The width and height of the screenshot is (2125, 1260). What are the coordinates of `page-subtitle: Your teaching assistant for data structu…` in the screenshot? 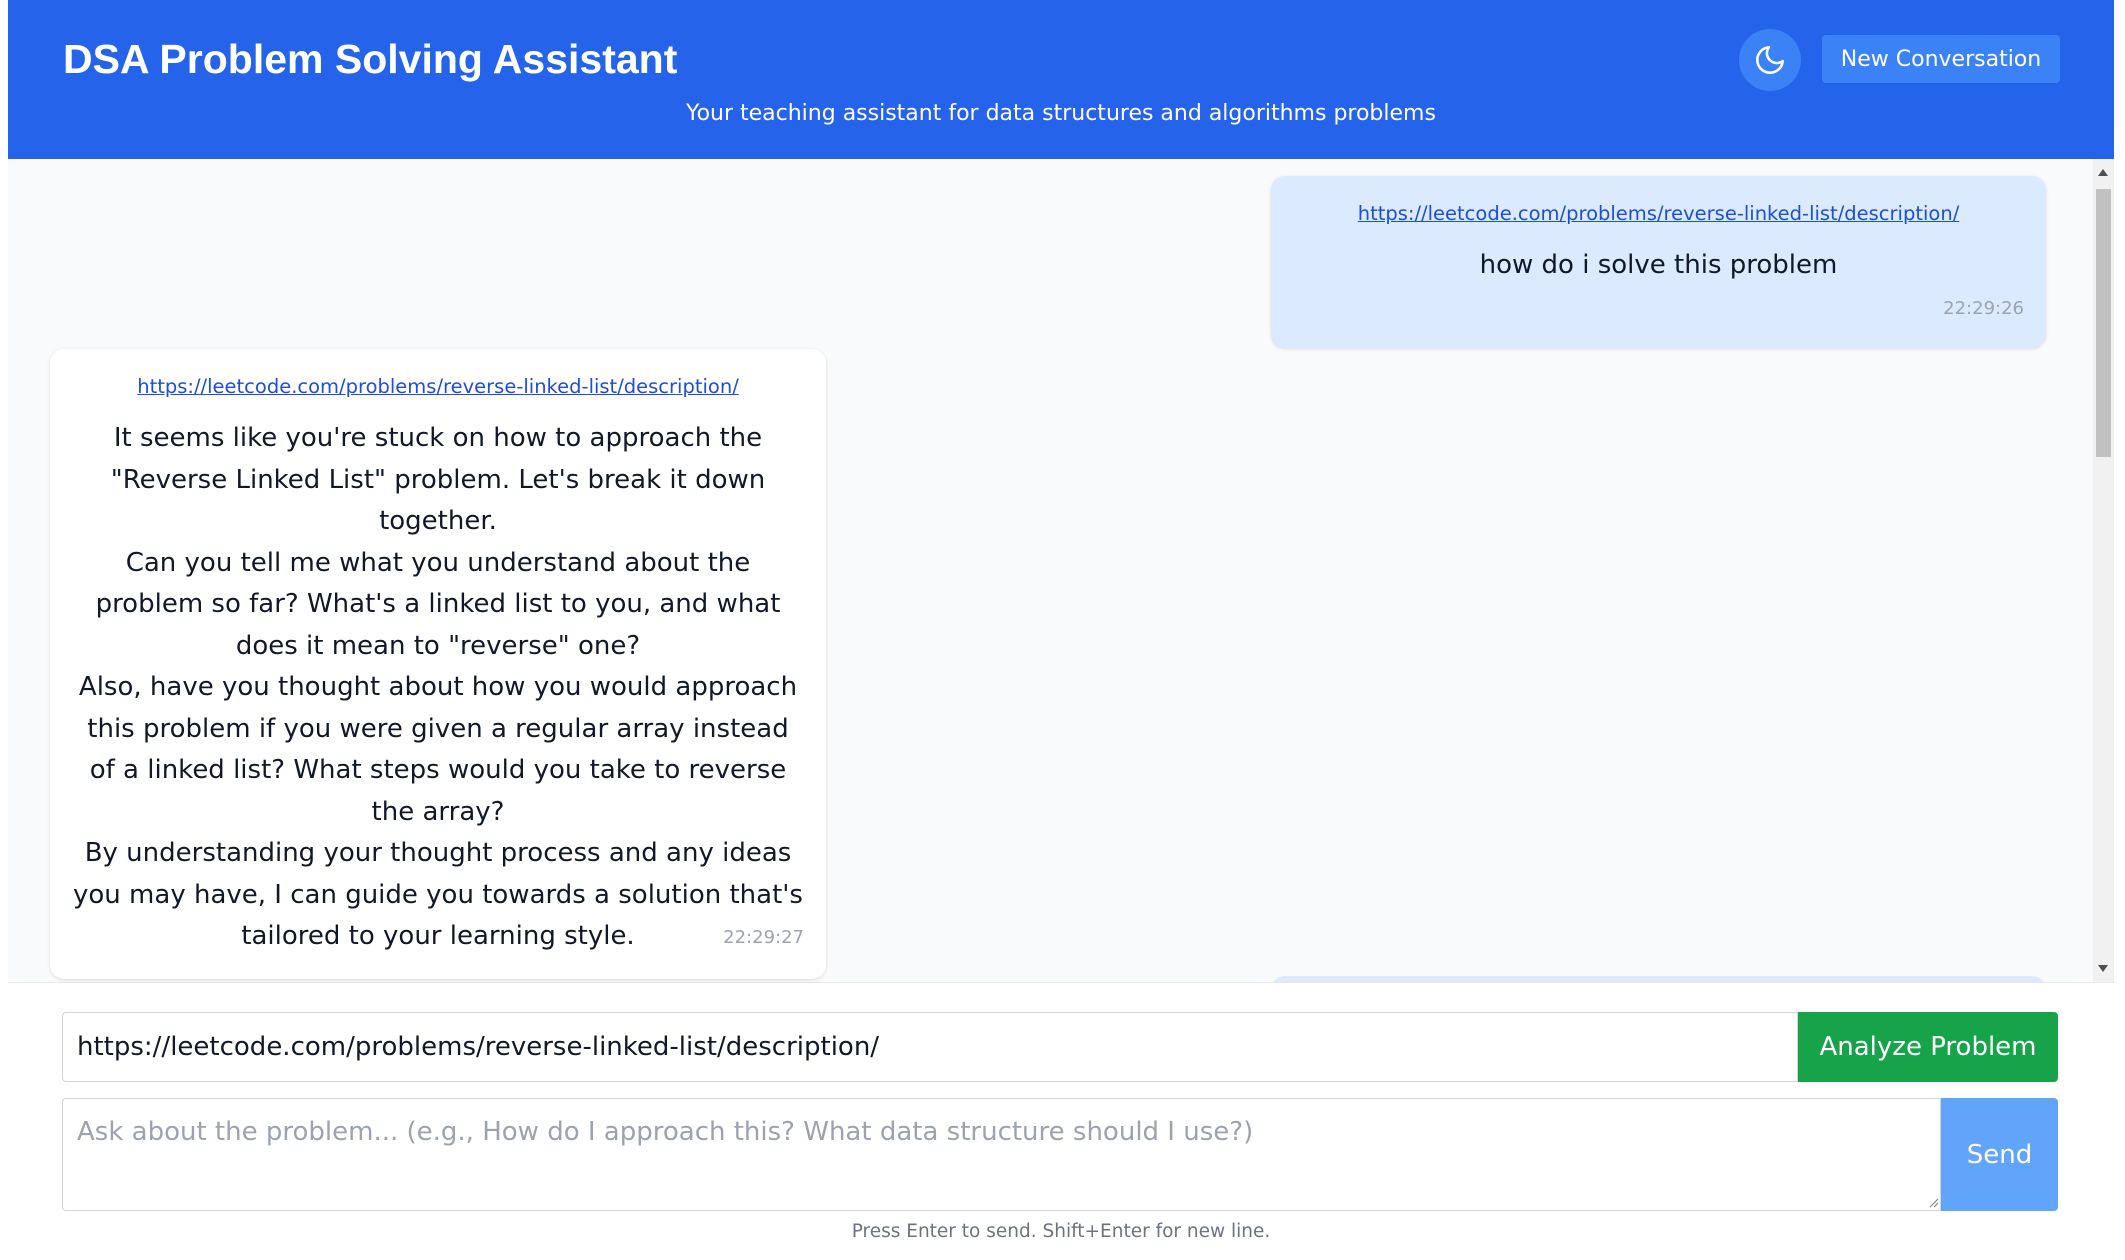 It's located at (1061, 113).